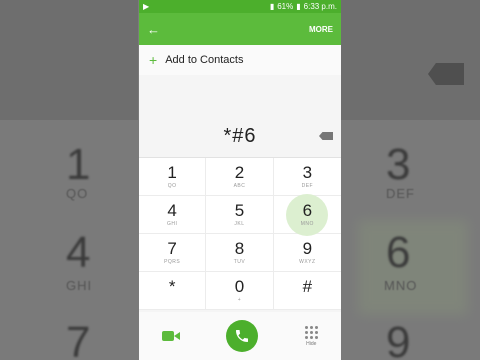  What do you see at coordinates (240, 6) in the screenshot?
I see `status-bar: ▶ ▮ 61% ▮ 6:33 p.m.` at bounding box center [240, 6].